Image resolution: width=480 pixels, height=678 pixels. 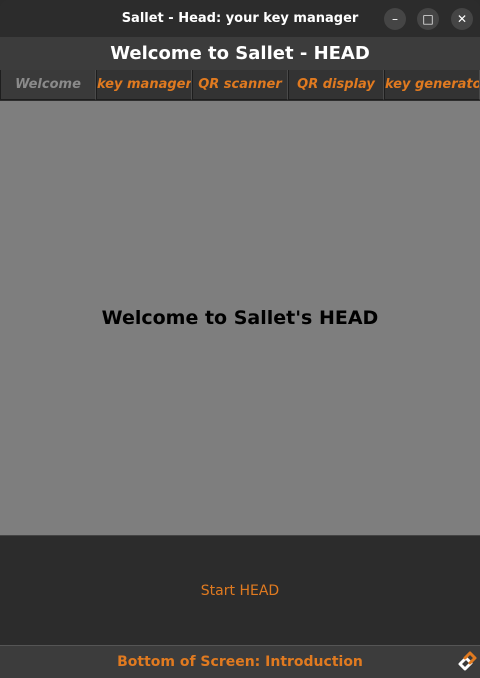 I want to click on window-title: Sallet - Head: your key manager, so click(x=240, y=18).